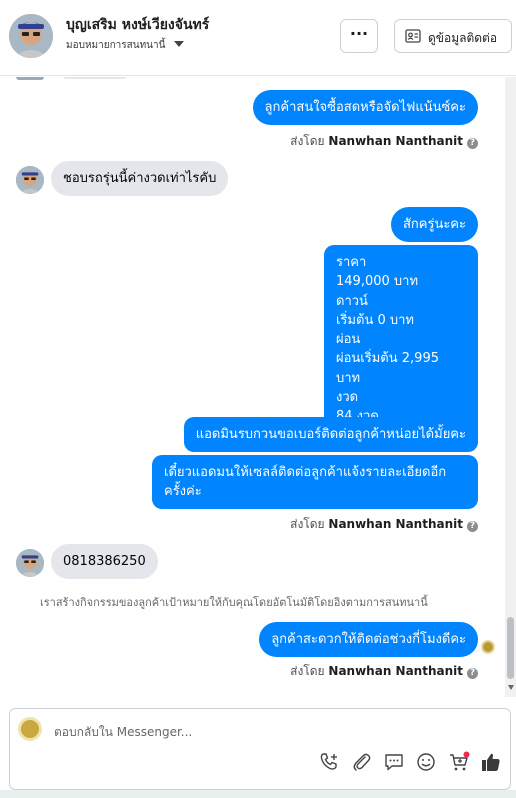  I want to click on price-line: เริ่มต้น 0 บาท, so click(375, 320).